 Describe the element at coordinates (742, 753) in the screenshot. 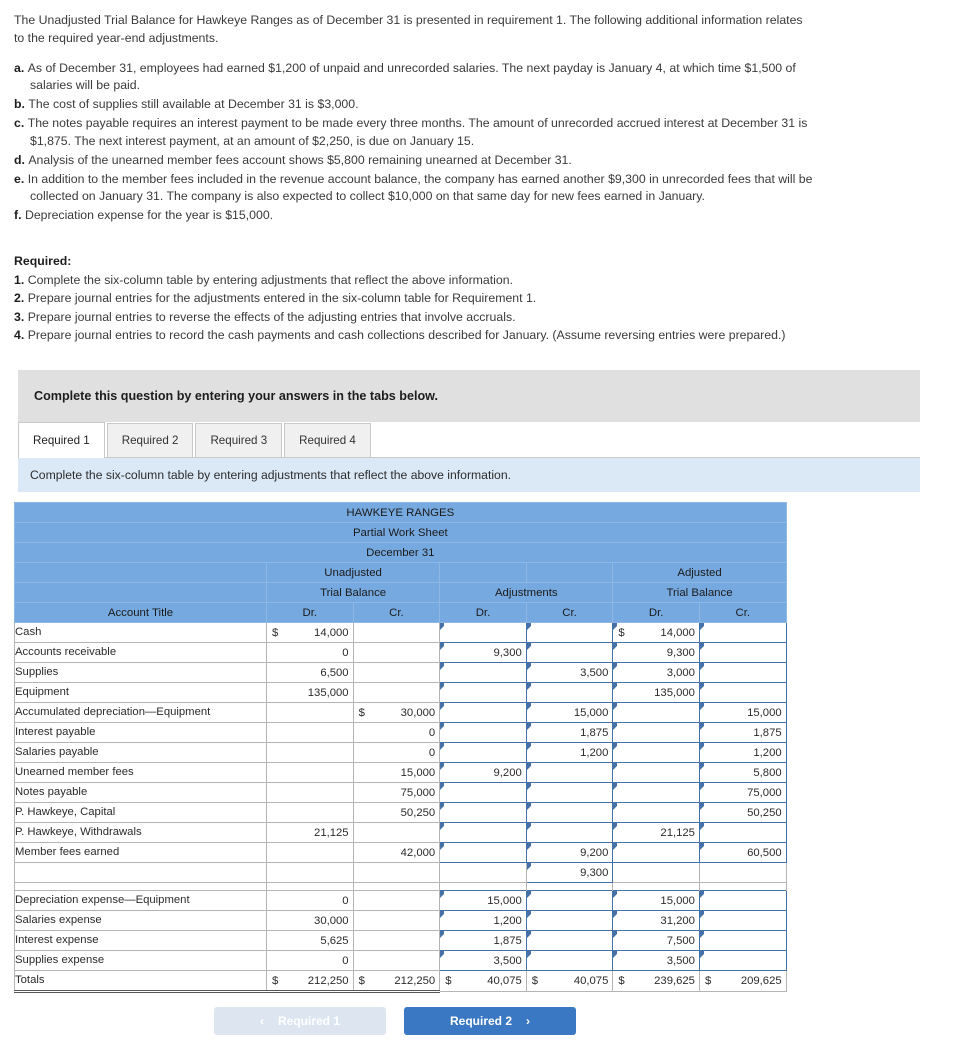

I see `input-cell-atb_cr: 1,200` at that location.